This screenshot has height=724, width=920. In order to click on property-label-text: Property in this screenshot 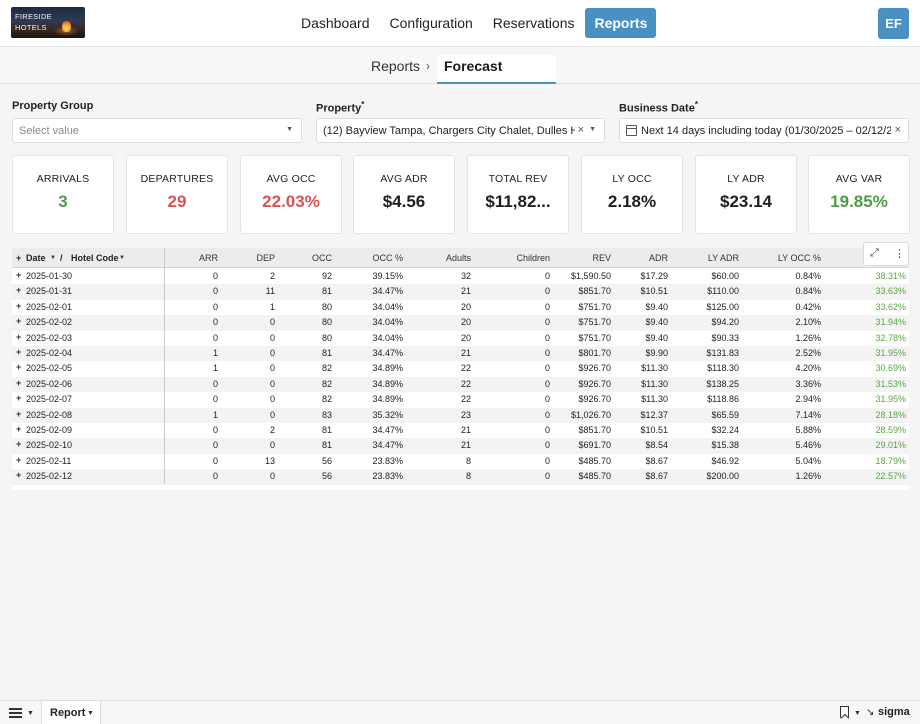, I will do `click(339, 108)`.